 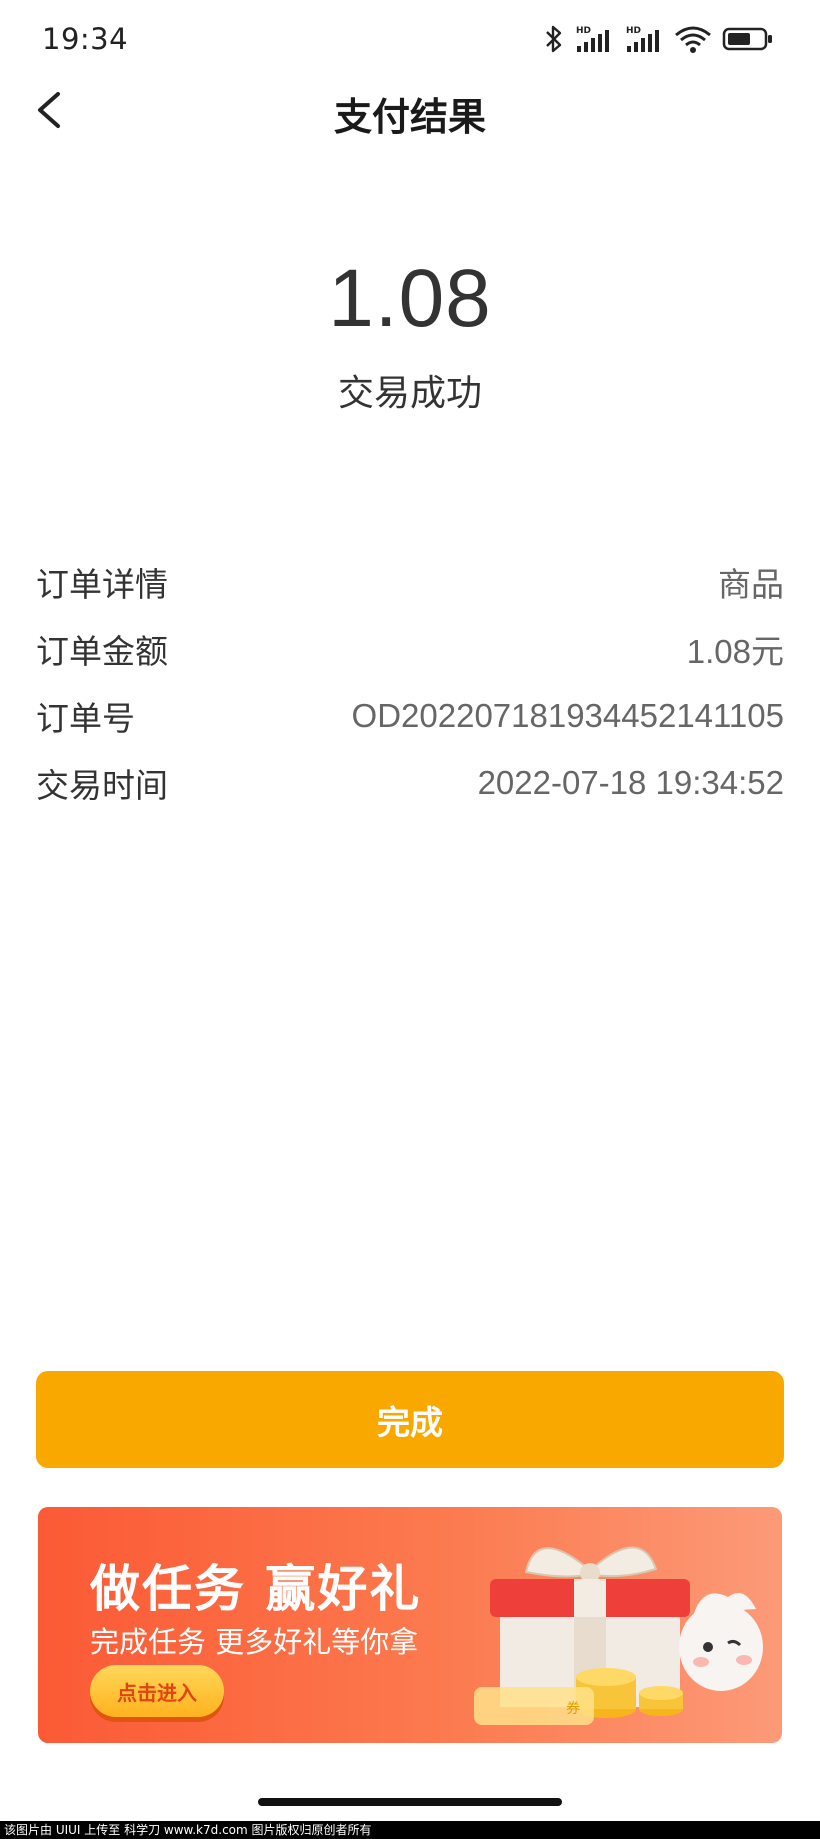 What do you see at coordinates (409, 117) in the screenshot?
I see `page-title: 支付结果` at bounding box center [409, 117].